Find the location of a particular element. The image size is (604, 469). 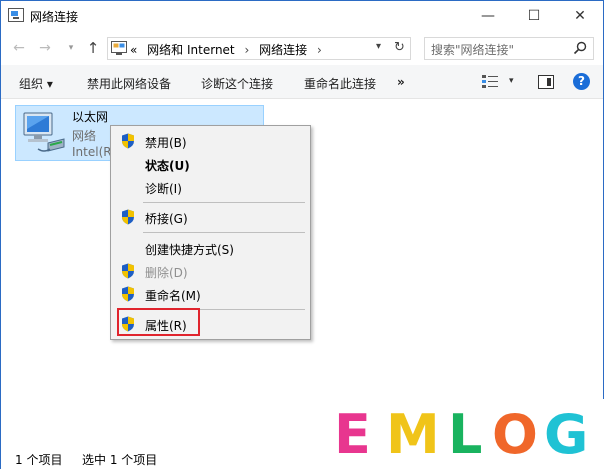

menu-item-label: 桥接(G) is located at coordinates (166, 219).